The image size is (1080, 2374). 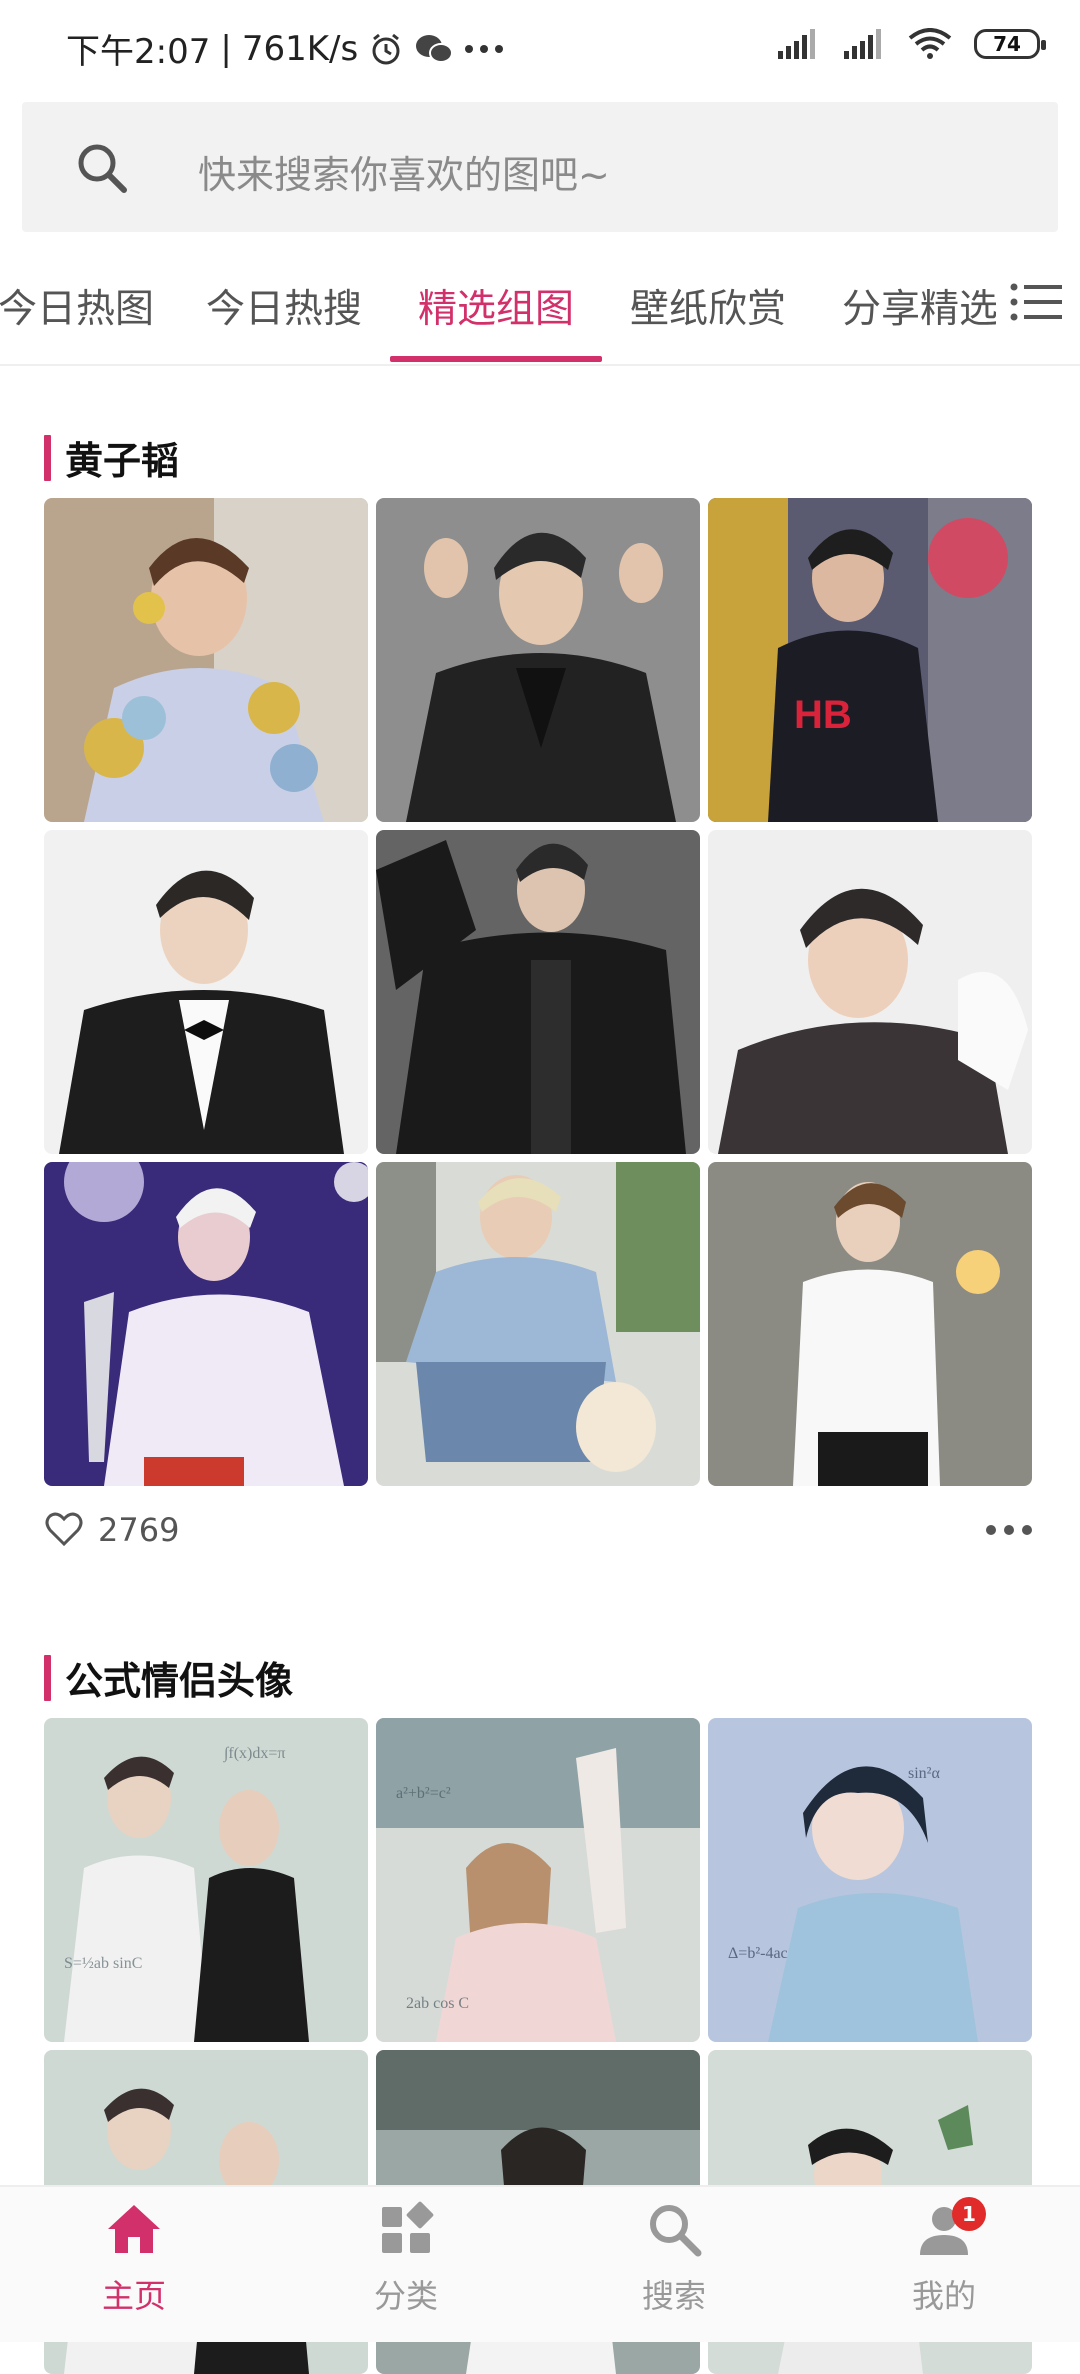 What do you see at coordinates (496, 359) in the screenshot?
I see `active-tab-indicator` at bounding box center [496, 359].